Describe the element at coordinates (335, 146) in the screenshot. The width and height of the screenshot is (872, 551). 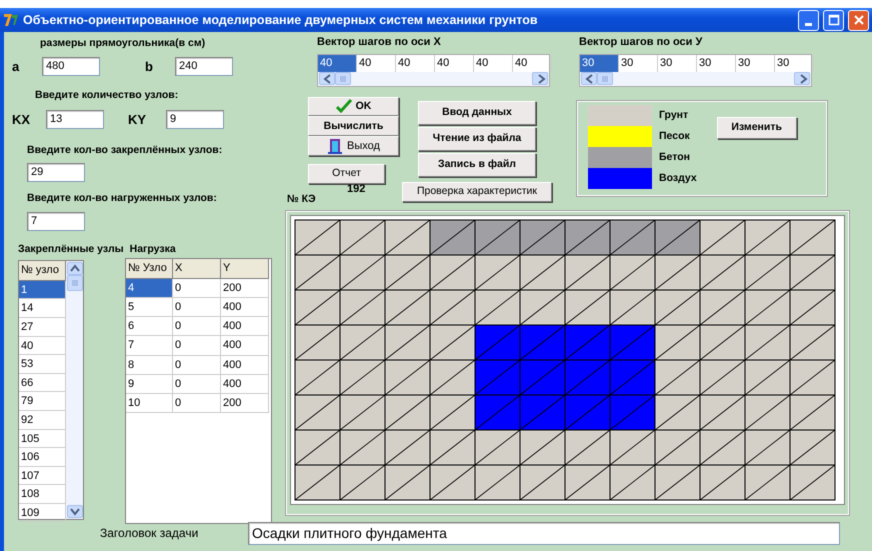
I see `door-icon` at that location.